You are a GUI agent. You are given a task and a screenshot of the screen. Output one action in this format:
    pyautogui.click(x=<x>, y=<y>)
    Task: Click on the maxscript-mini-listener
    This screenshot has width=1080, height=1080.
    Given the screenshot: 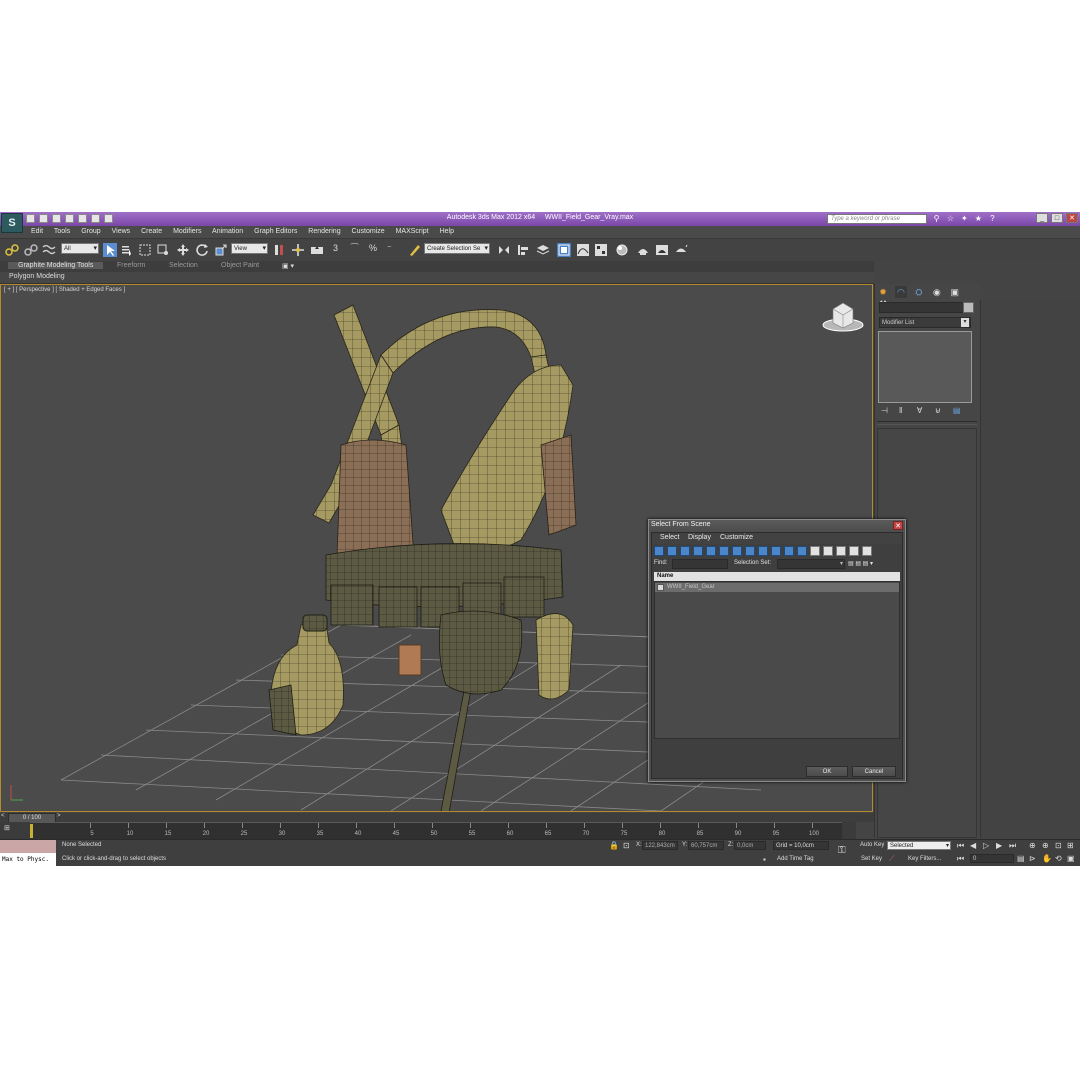 What is the action you would take?
    pyautogui.click(x=28, y=846)
    